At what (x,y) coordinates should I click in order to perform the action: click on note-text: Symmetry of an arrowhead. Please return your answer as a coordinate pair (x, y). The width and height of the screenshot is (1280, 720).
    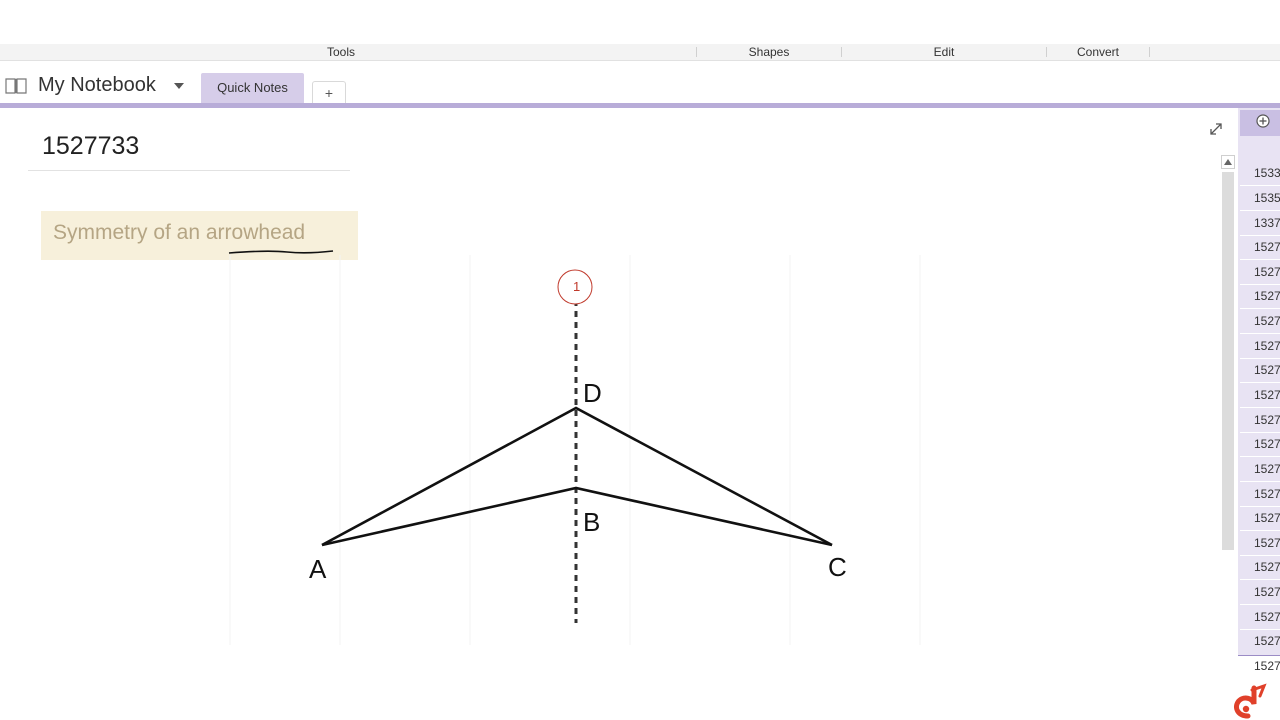
    Looking at the image, I should click on (179, 232).